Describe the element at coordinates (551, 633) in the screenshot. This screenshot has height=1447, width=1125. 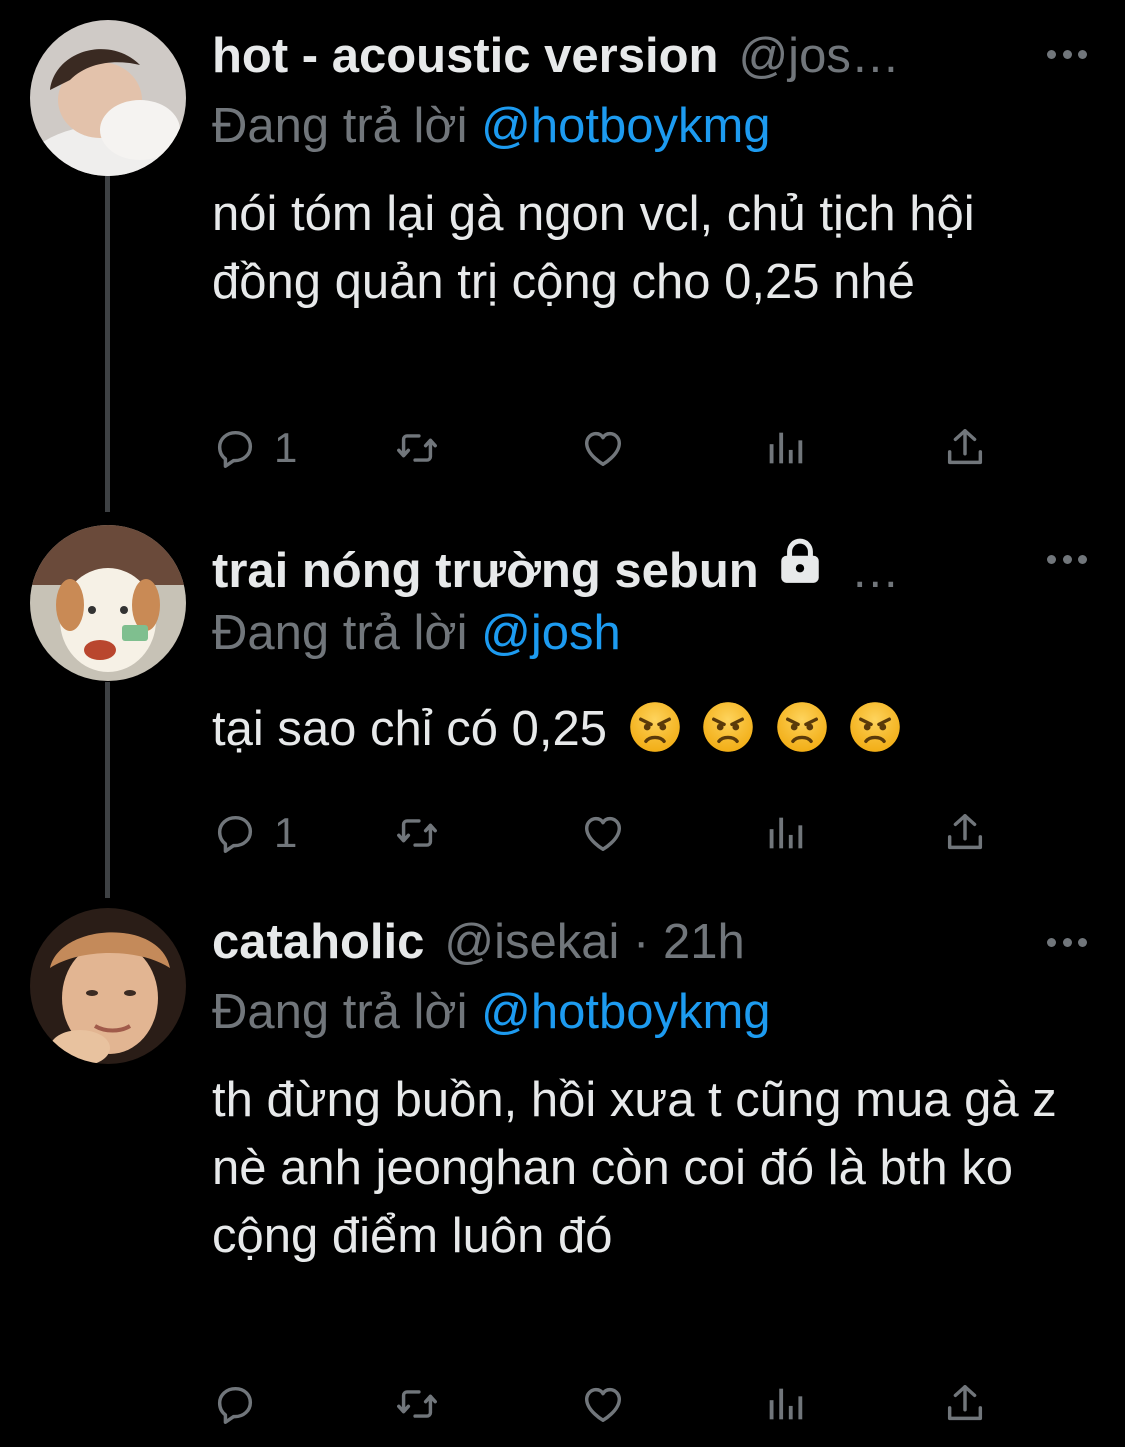
I see `reply-mention: @josh` at that location.